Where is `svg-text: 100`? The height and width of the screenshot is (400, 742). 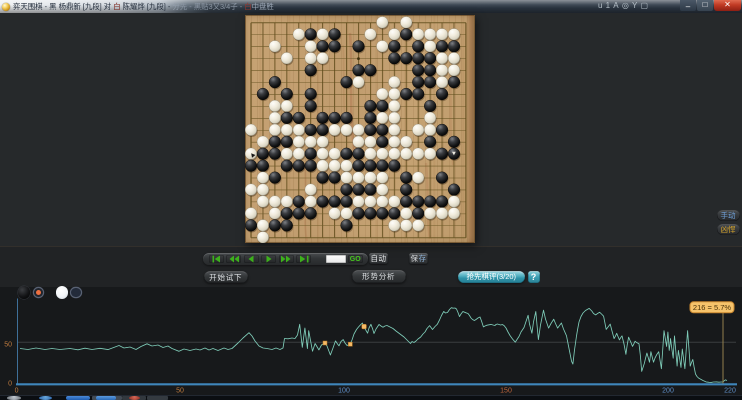
svg-text: 100 is located at coordinates (344, 391).